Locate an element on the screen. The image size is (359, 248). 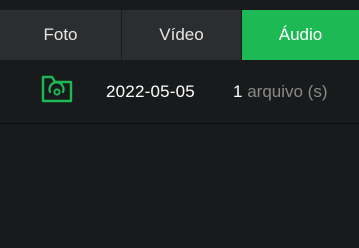
tab-video: Vídeo is located at coordinates (182, 35).